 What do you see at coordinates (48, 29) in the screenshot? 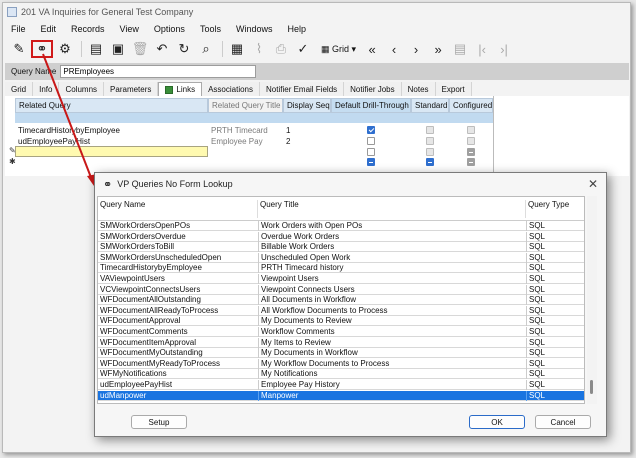
I see `menu-edit: Edit` at bounding box center [48, 29].